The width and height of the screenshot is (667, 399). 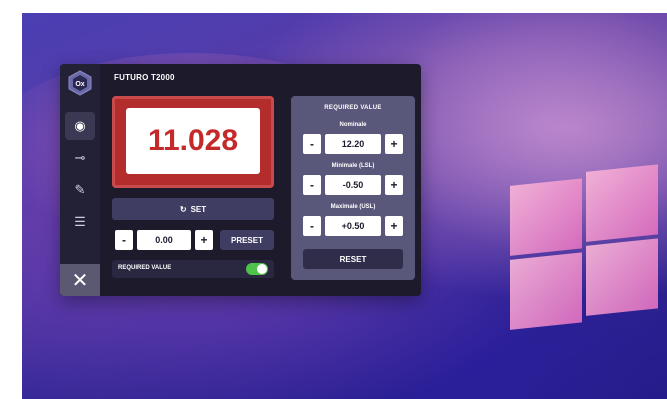 I want to click on close-icon: ✕, so click(x=80, y=280).